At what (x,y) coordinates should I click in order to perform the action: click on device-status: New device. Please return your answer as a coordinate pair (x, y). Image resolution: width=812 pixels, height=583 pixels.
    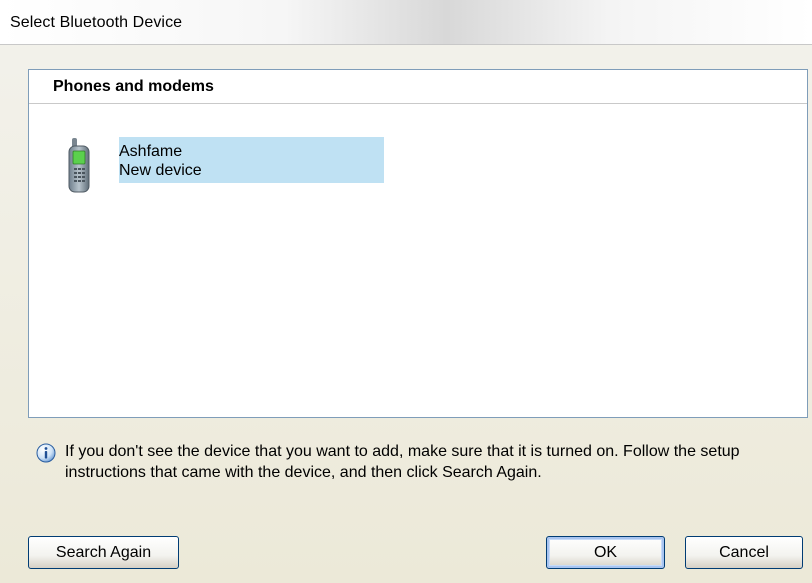
    Looking at the image, I should click on (160, 170).